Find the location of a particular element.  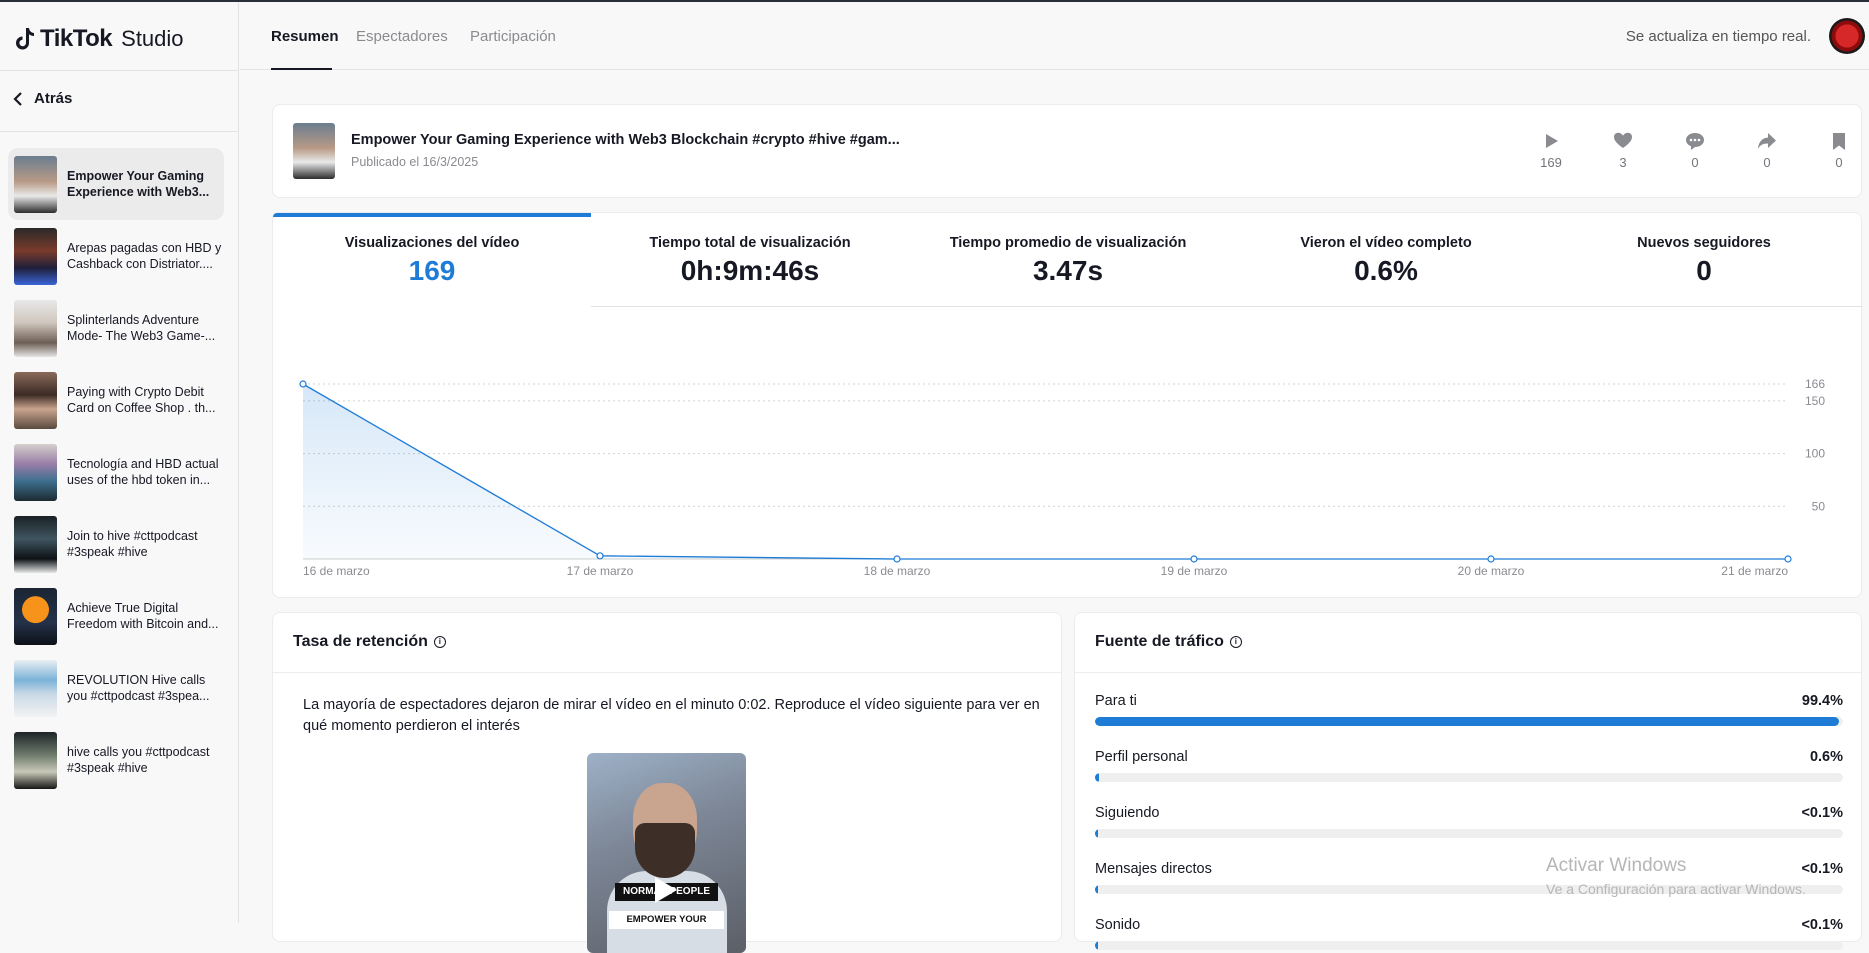

metric-label: Vieron el vídeo completo is located at coordinates (1386, 243).